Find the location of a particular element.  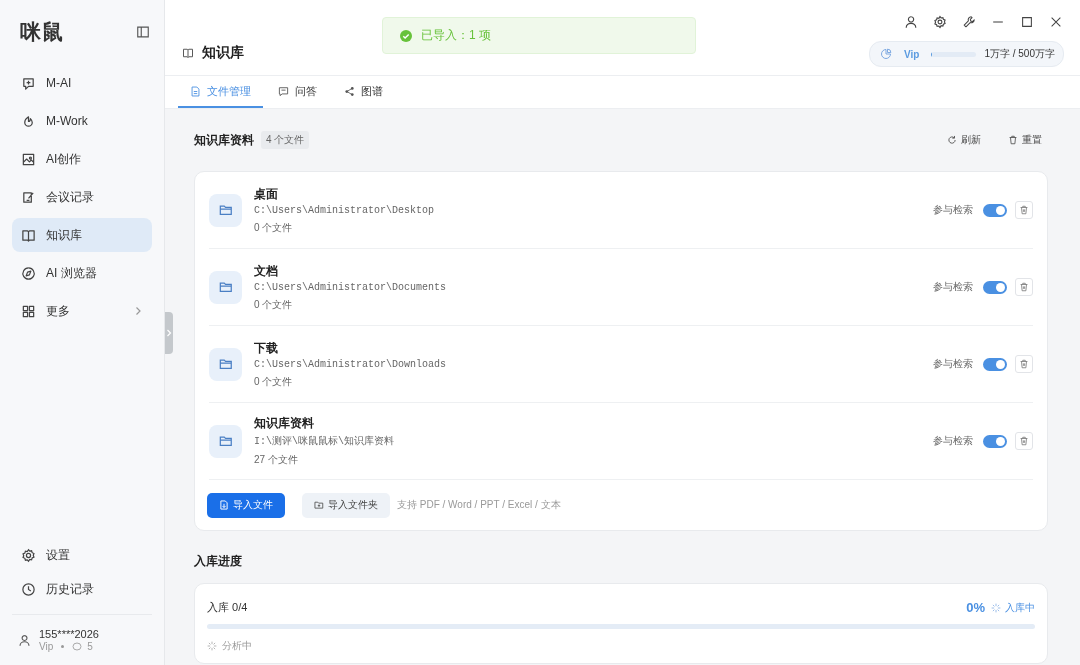

reset-button: 重置 is located at coordinates (1025, 140).